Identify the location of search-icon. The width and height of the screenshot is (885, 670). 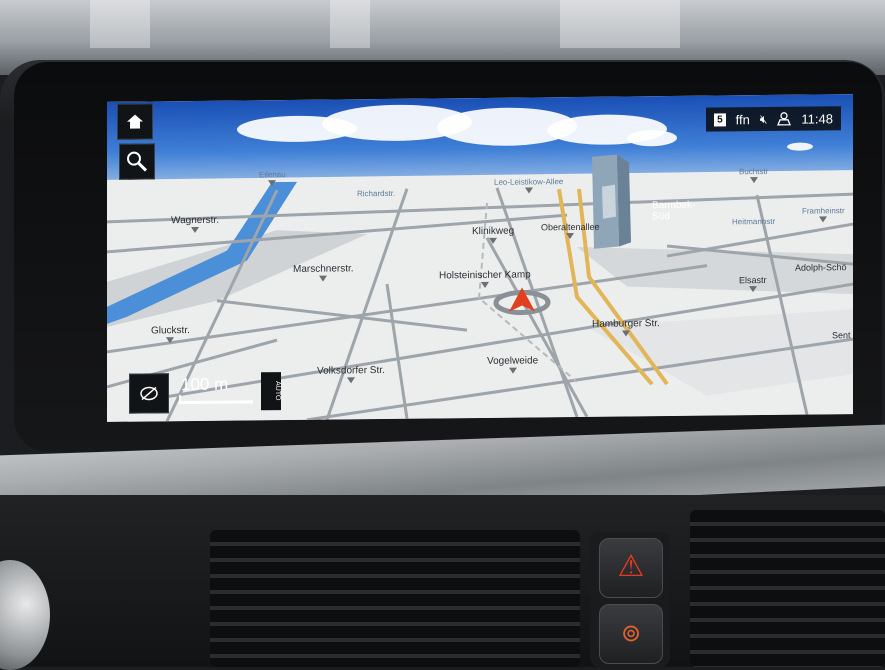
(137, 161).